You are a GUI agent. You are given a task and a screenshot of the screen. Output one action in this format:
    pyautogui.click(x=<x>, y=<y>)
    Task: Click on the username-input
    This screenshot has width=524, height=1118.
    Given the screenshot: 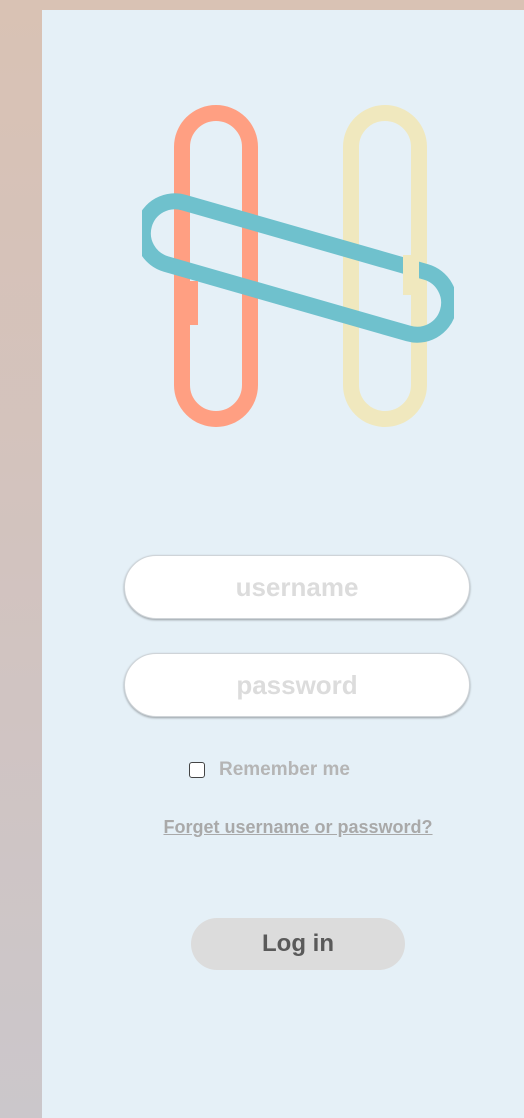 What is the action you would take?
    pyautogui.click(x=297, y=587)
    